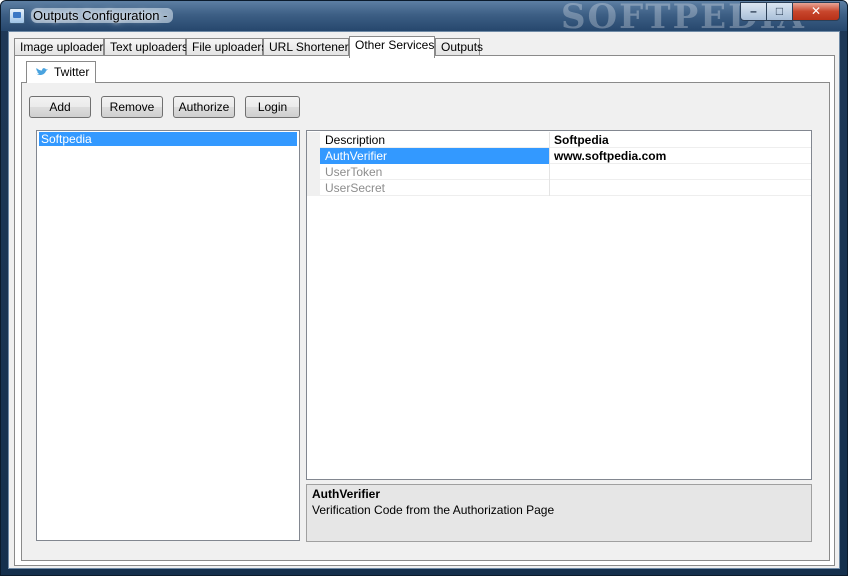 This screenshot has height=576, width=848. I want to click on tab-twitter: Twitter, so click(61, 72).